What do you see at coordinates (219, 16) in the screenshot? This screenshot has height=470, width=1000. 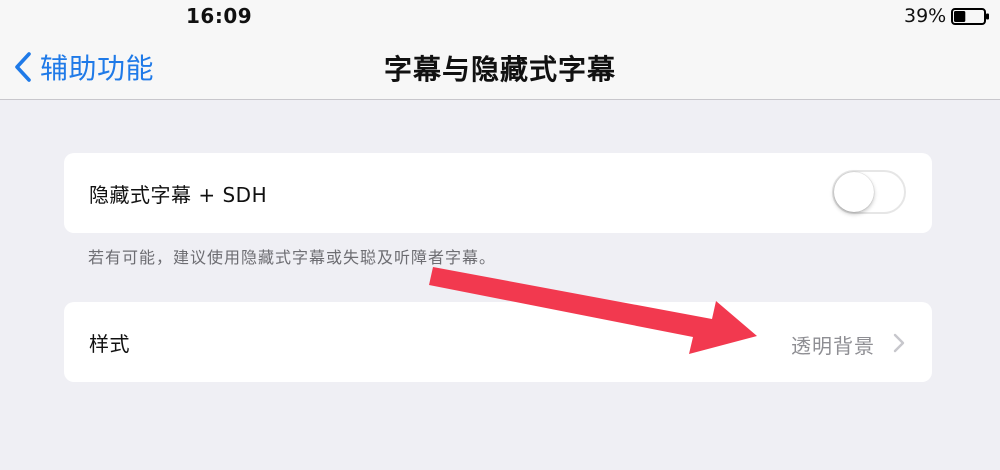 I see `status-time: 16:09` at bounding box center [219, 16].